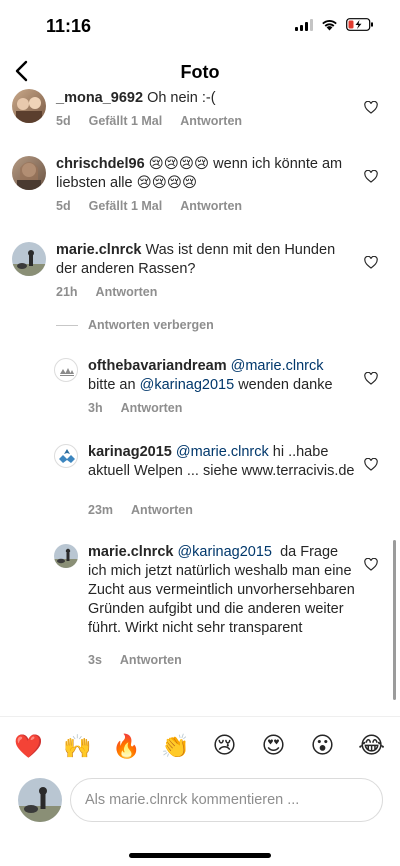  I want to click on wifi-icon, so click(329, 24).